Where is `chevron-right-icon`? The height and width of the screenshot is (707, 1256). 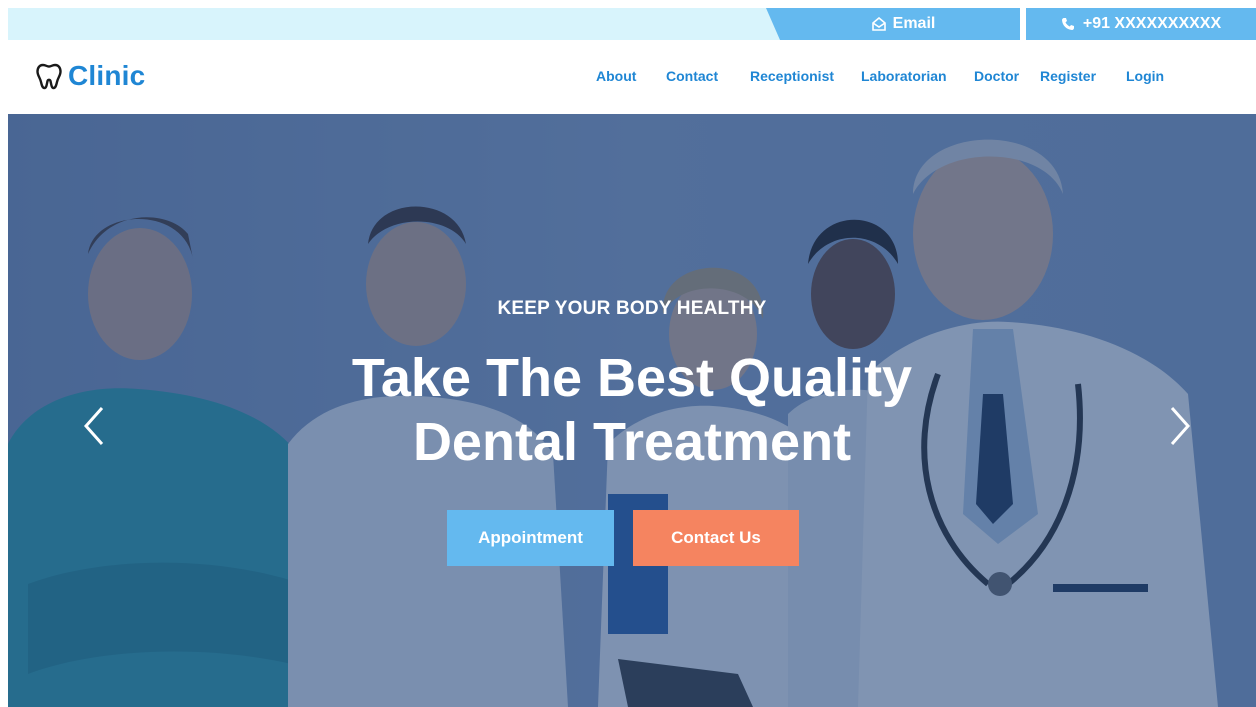 chevron-right-icon is located at coordinates (1180, 426).